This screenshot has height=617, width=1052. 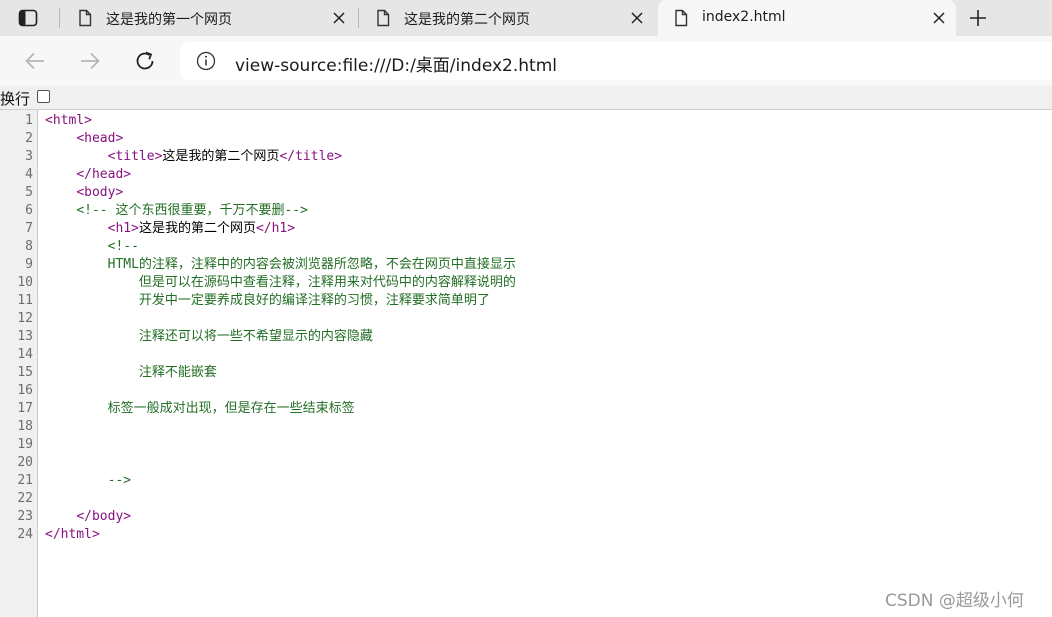 What do you see at coordinates (123, 246) in the screenshot?
I see `html-comment: <!--` at bounding box center [123, 246].